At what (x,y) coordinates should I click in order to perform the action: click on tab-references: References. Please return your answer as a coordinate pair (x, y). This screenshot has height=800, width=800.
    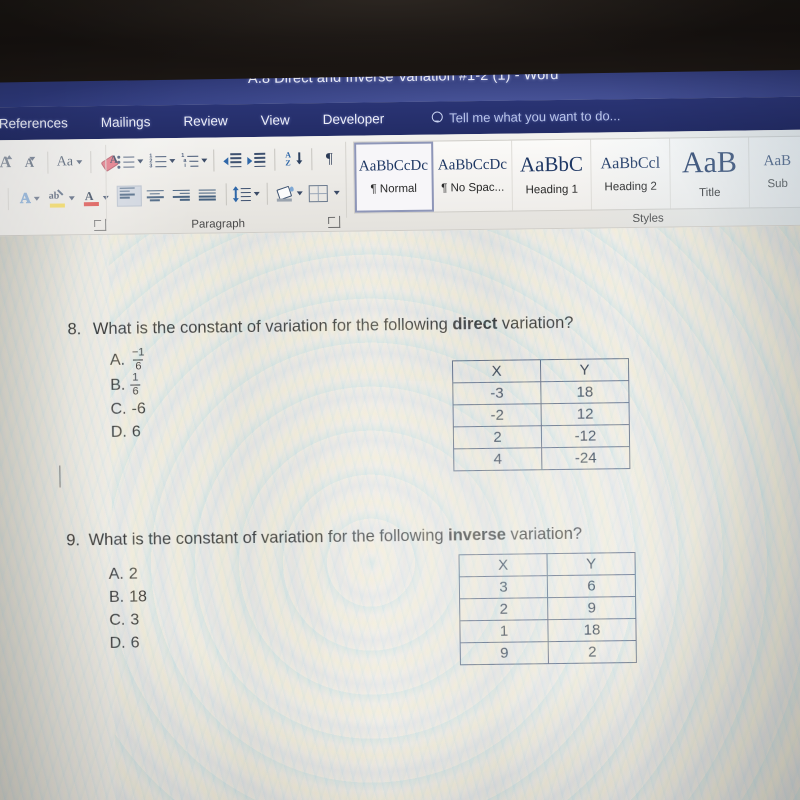
    Looking at the image, I should click on (34, 123).